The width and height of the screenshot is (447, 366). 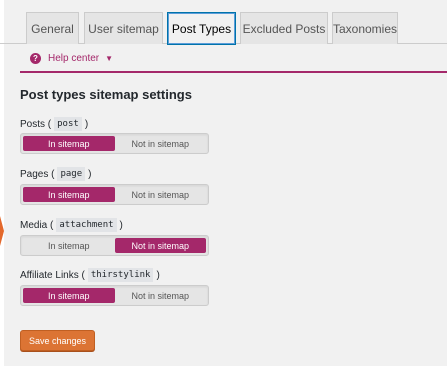 I want to click on field-label-text: Media (, so click(x=37, y=225).